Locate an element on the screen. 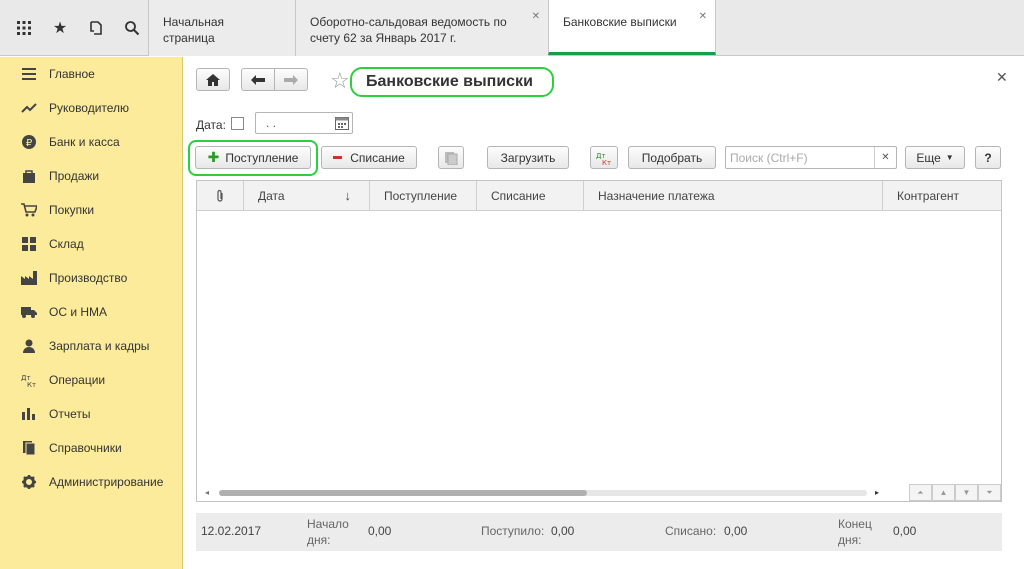  sidebar-item-purchases: Покупки is located at coordinates (91, 210).